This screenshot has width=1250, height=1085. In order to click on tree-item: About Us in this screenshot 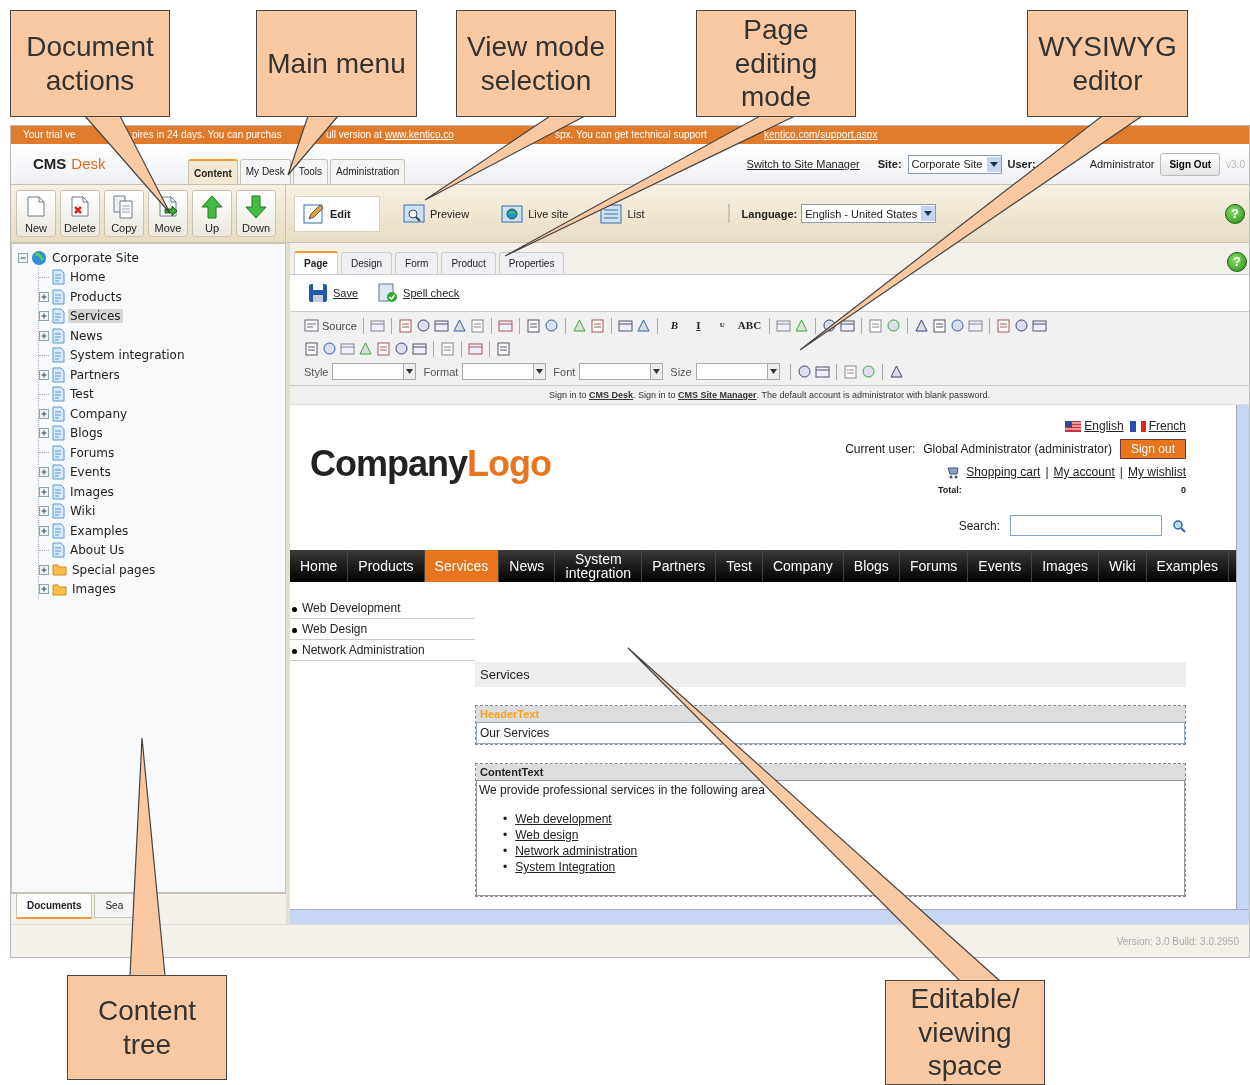, I will do `click(97, 550)`.